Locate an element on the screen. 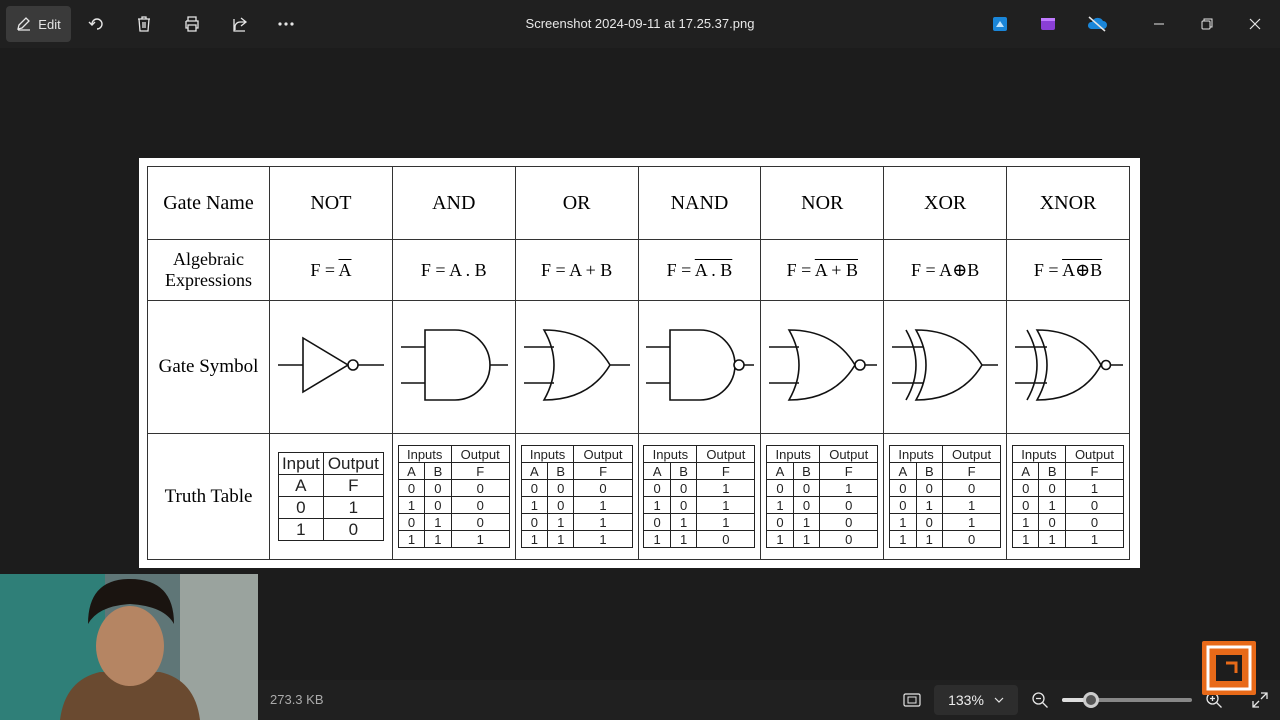 The width and height of the screenshot is (1280, 720). expr-nor-over: A + B is located at coordinates (836, 269).